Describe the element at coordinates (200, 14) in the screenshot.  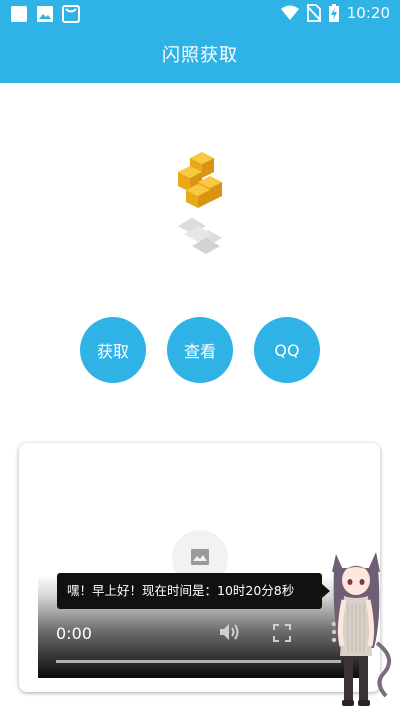
I see `status-bar: 10:20` at that location.